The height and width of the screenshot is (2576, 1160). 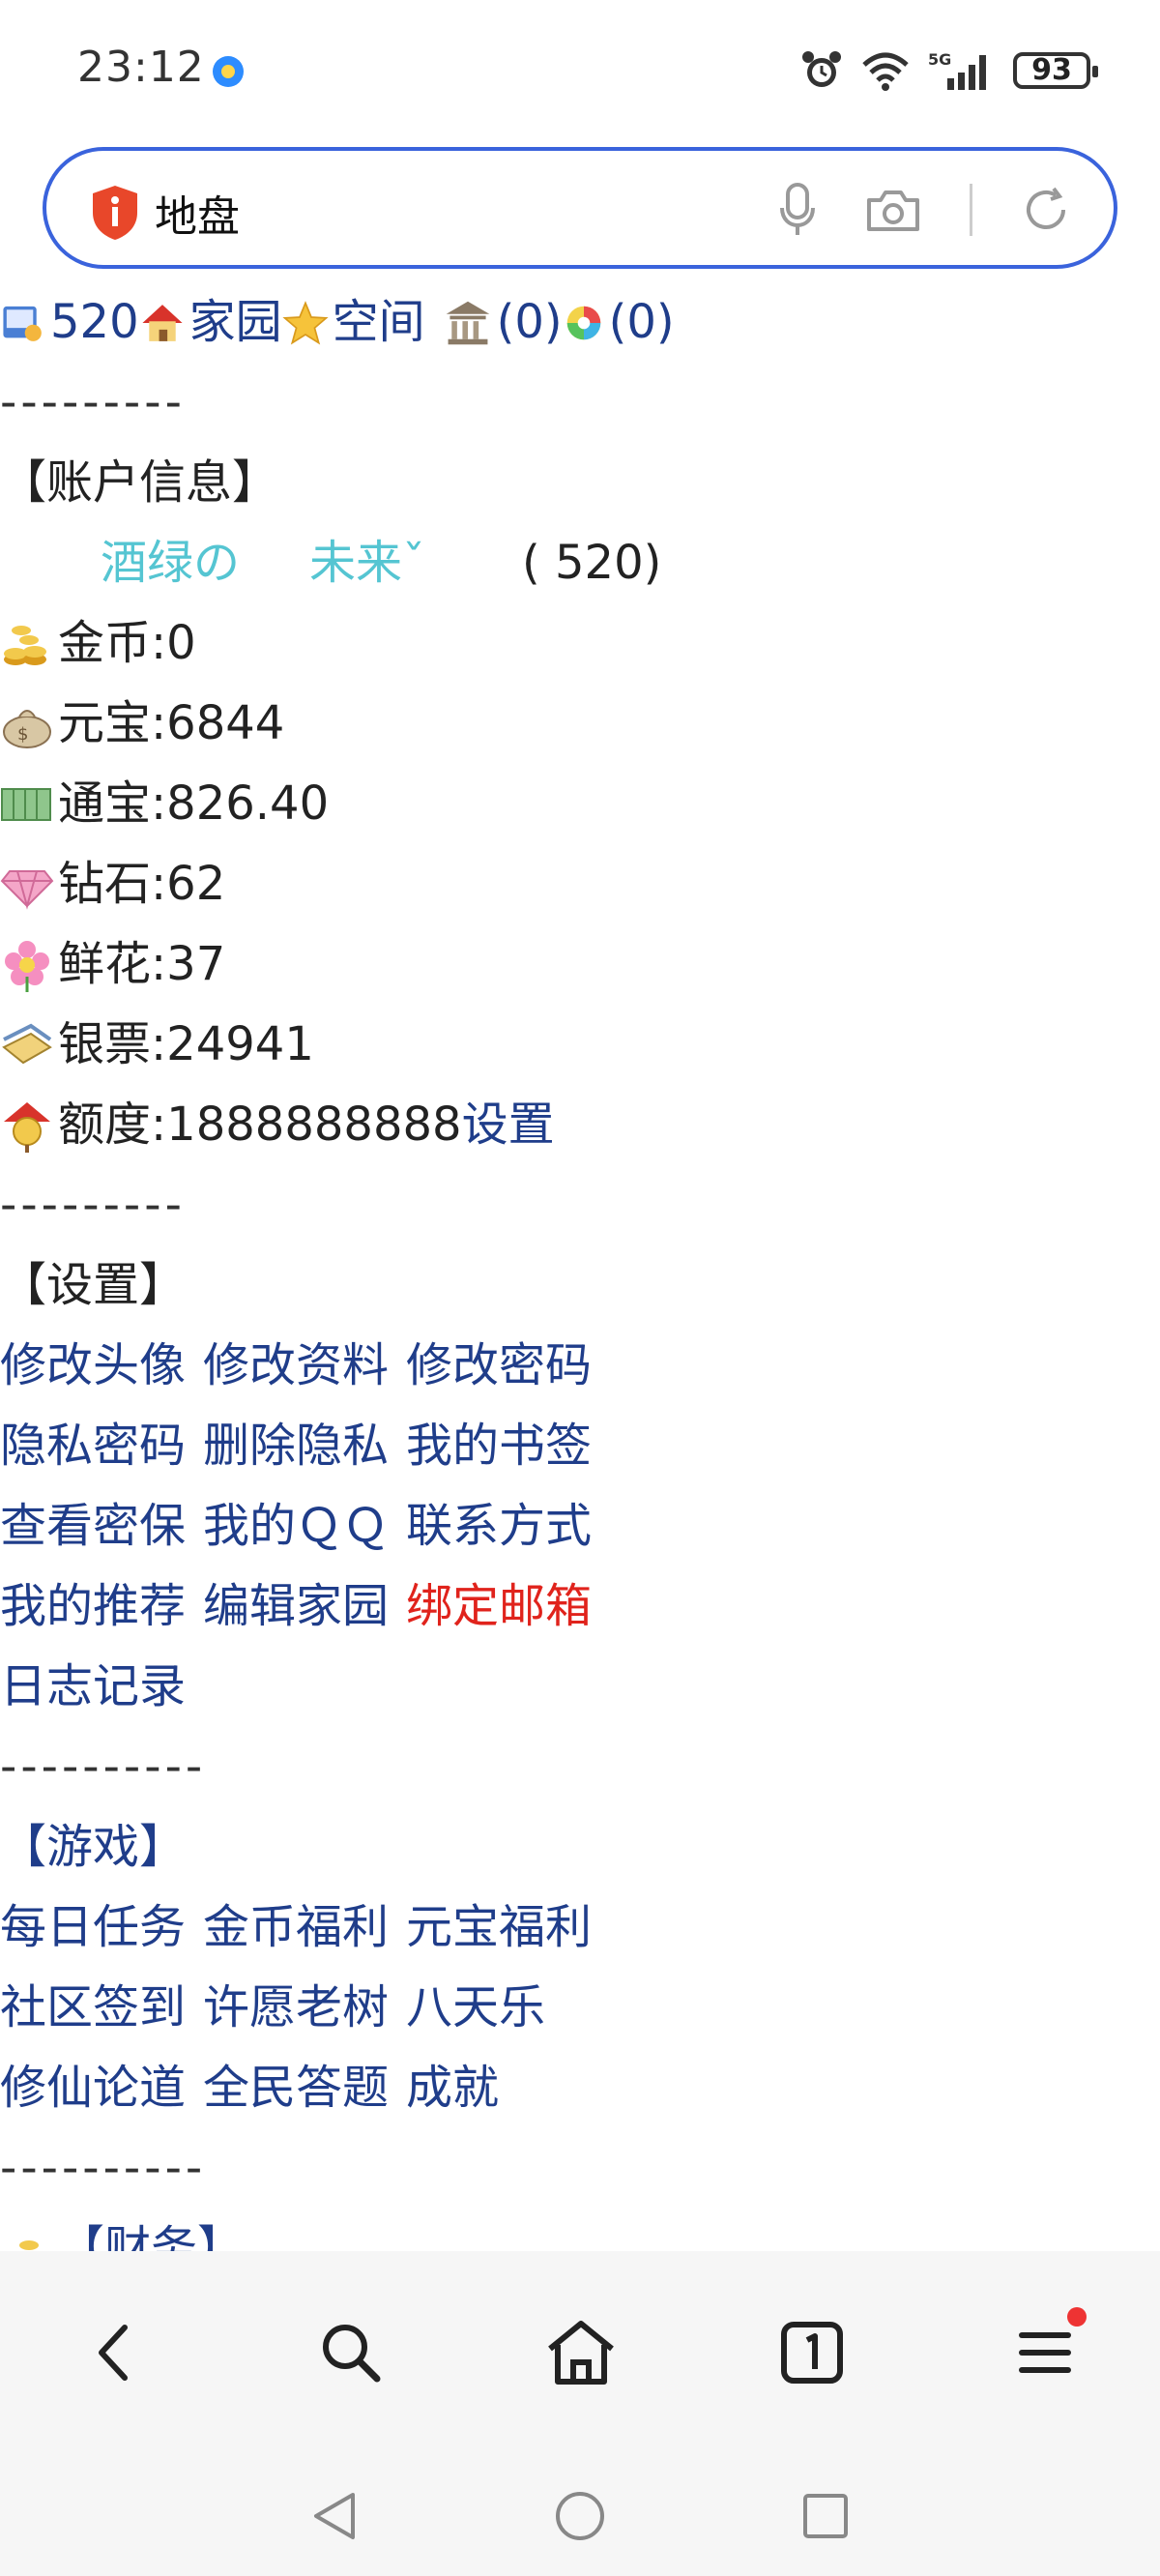 I want to click on money-bag-icon: $, so click(x=27, y=728).